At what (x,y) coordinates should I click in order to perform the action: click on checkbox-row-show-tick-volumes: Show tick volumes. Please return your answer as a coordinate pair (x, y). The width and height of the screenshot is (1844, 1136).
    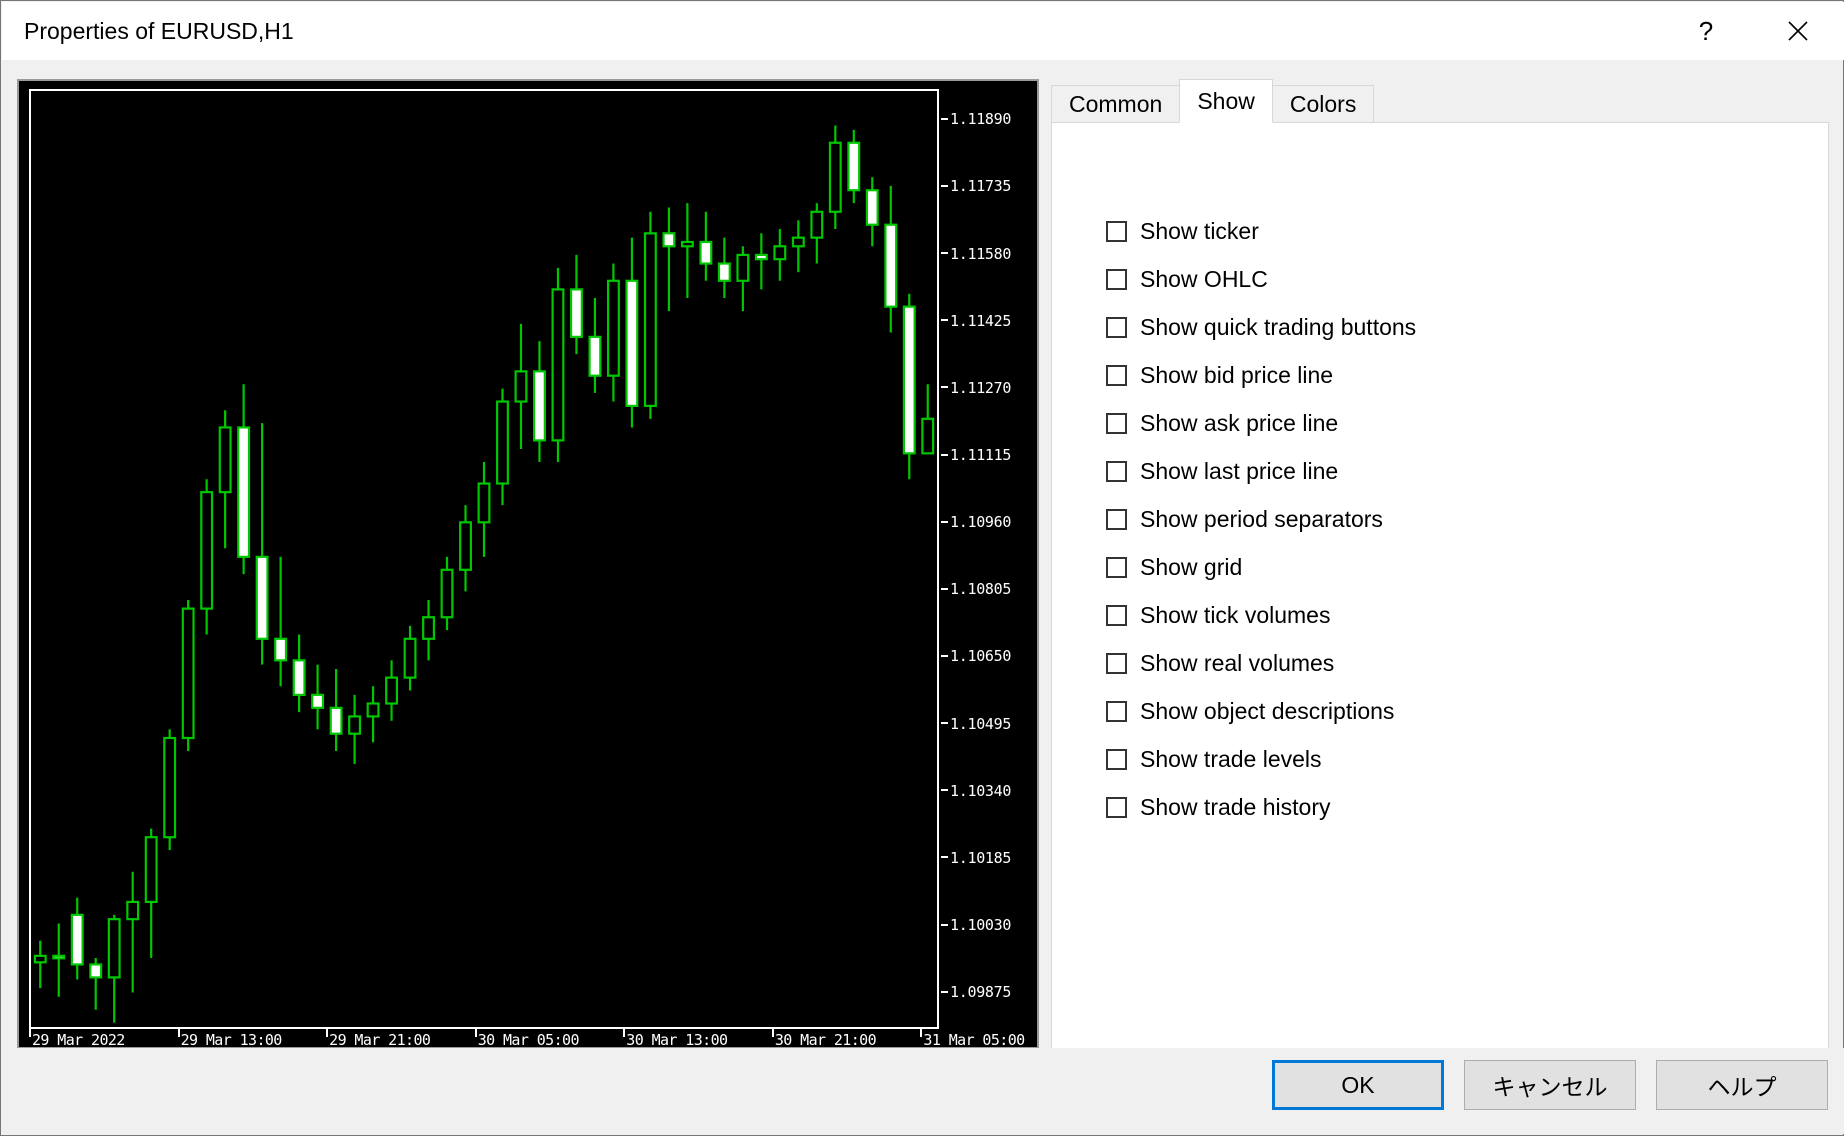
    Looking at the image, I should click on (1451, 615).